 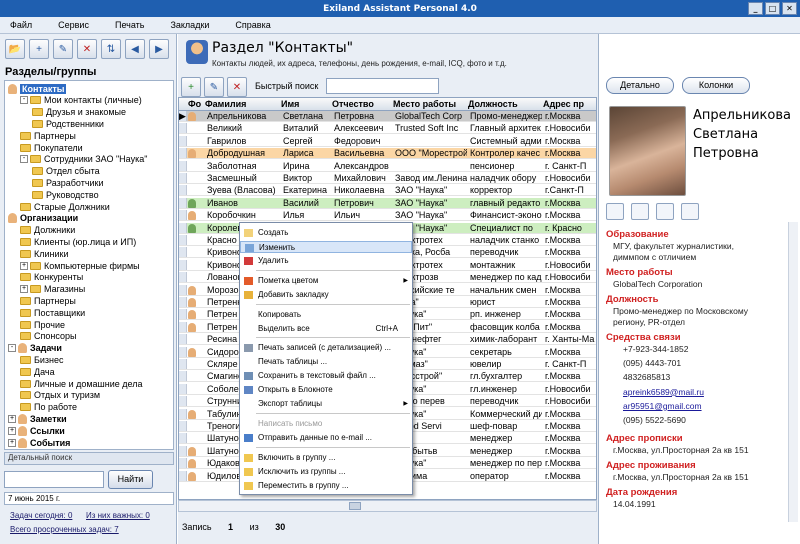 I want to click on delete-folder-icon: ✕, so click(x=87, y=49).